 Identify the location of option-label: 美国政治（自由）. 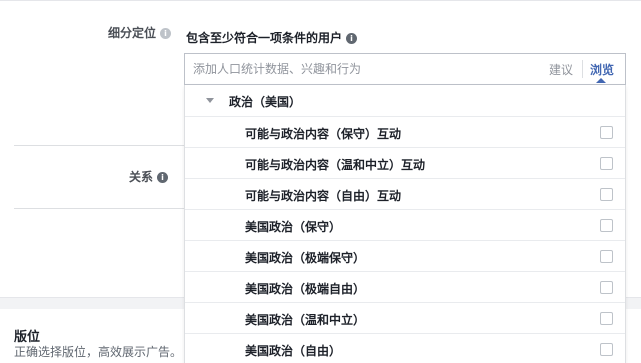
(293, 351).